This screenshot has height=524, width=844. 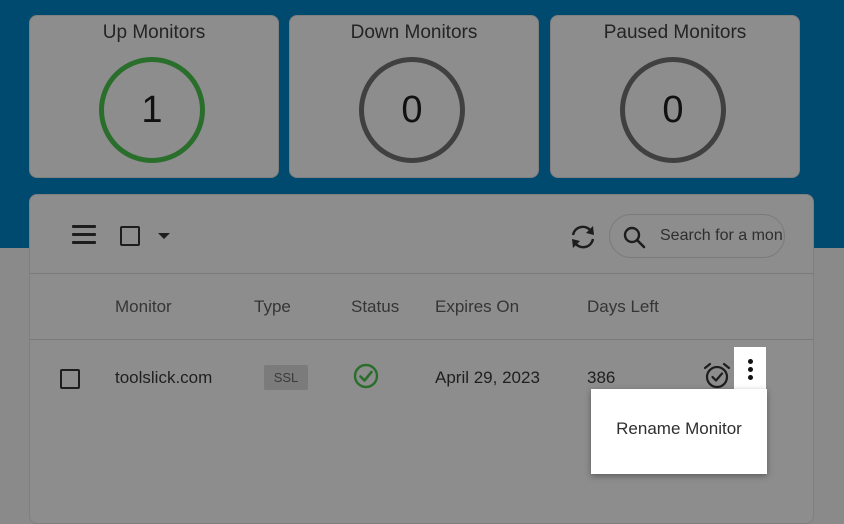 I want to click on column-header-monitor: Monitor, so click(x=143, y=307).